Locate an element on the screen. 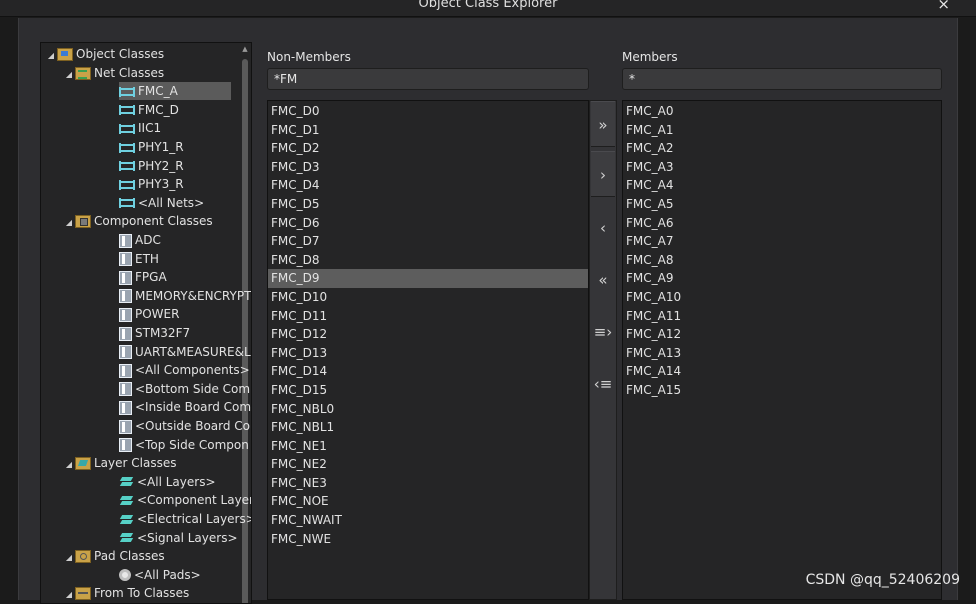  non-members-filter-input is located at coordinates (428, 79).